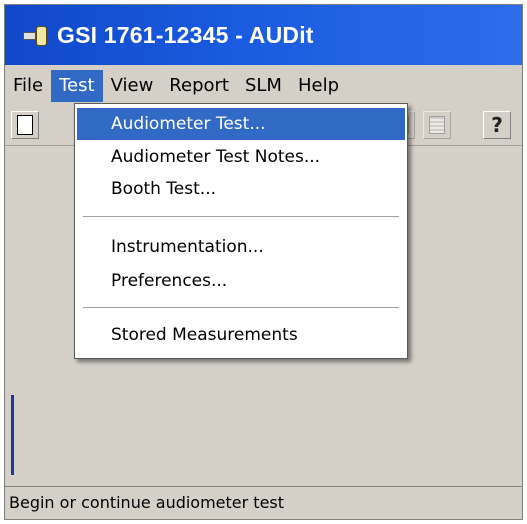  I want to click on question-mark-icon: ?, so click(497, 125).